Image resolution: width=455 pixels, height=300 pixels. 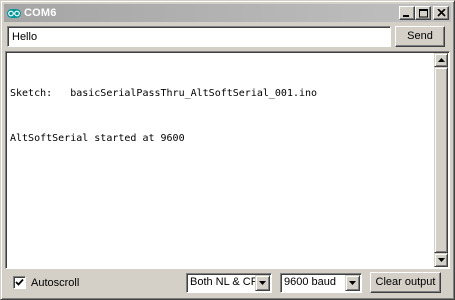 I want to click on scroll-up-button, so click(x=441, y=60).